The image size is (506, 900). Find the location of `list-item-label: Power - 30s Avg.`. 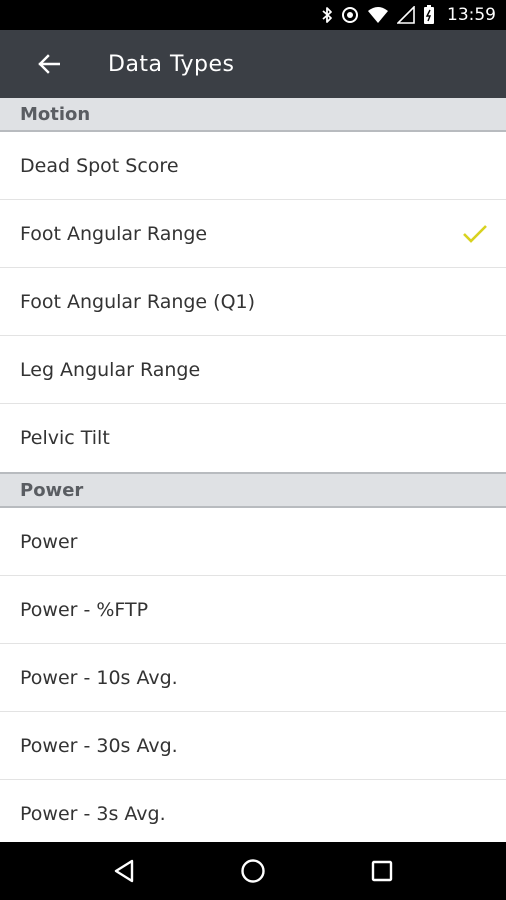

list-item-label: Power - 30s Avg. is located at coordinates (99, 745).